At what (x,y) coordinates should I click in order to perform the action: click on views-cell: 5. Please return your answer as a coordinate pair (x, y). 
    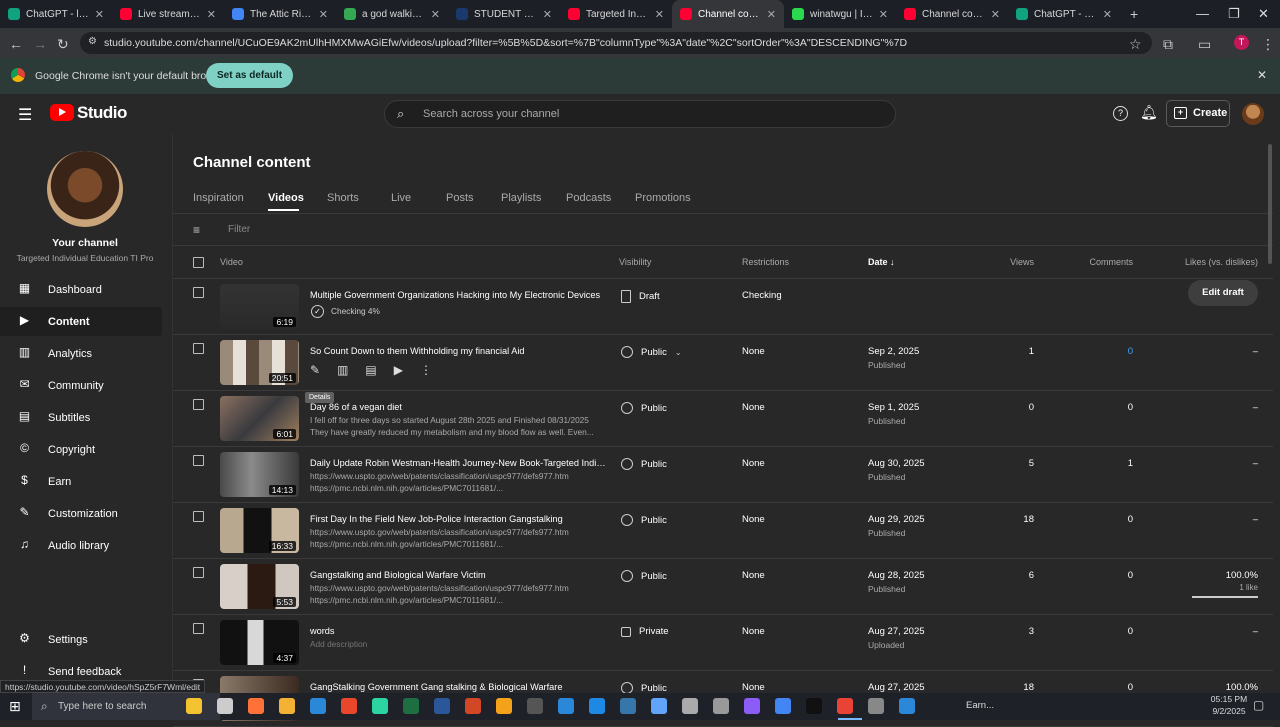
    Looking at the image, I should click on (1003, 463).